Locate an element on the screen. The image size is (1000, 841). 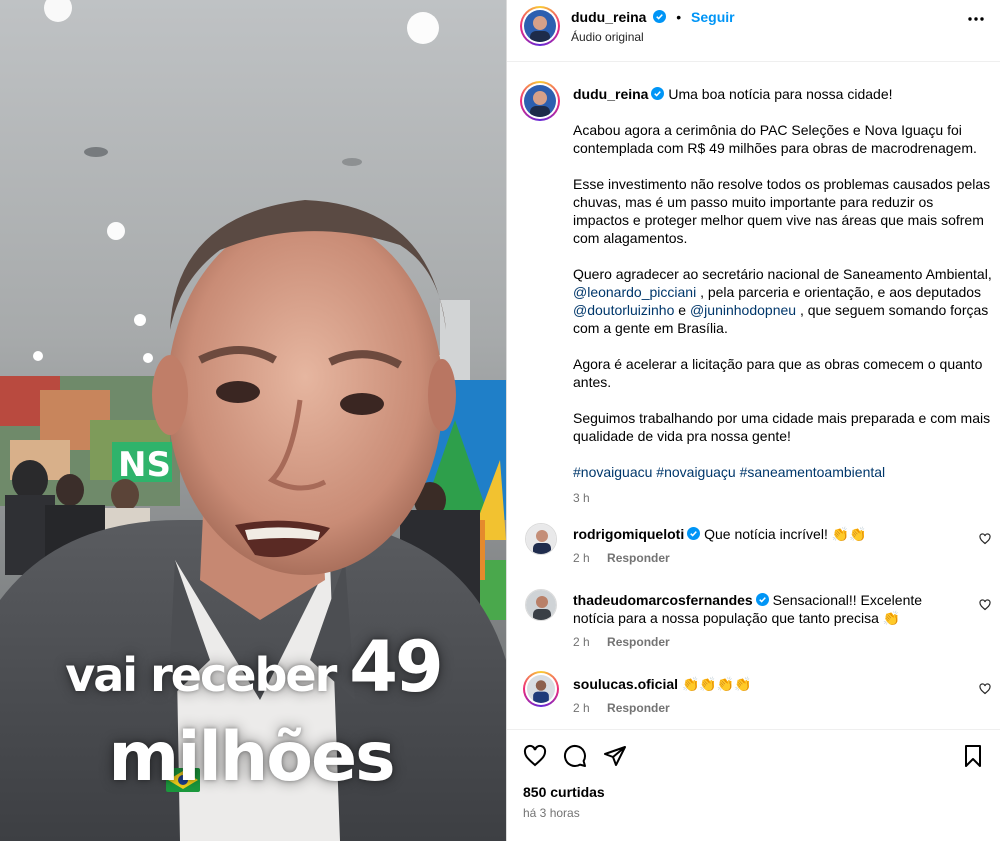
author-username: dudu_reina is located at coordinates (608, 17).